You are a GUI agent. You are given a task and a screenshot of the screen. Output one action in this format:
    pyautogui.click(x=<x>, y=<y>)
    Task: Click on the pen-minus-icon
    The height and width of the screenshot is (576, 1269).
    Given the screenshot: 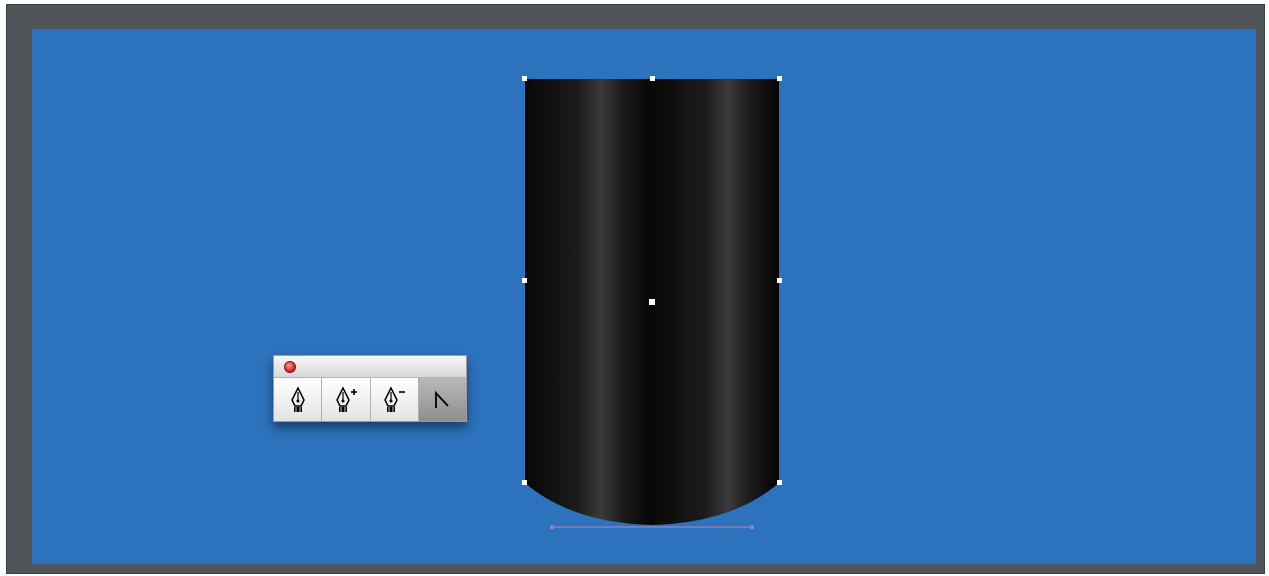 What is the action you would take?
    pyautogui.click(x=395, y=398)
    